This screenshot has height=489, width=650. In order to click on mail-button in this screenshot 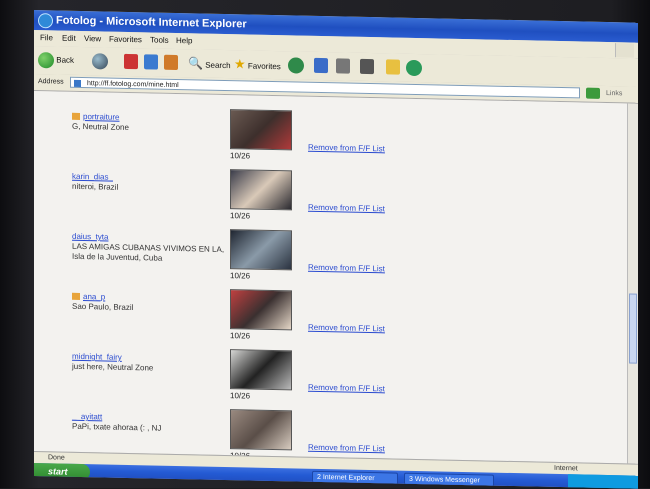, I will do `click(321, 66)`.